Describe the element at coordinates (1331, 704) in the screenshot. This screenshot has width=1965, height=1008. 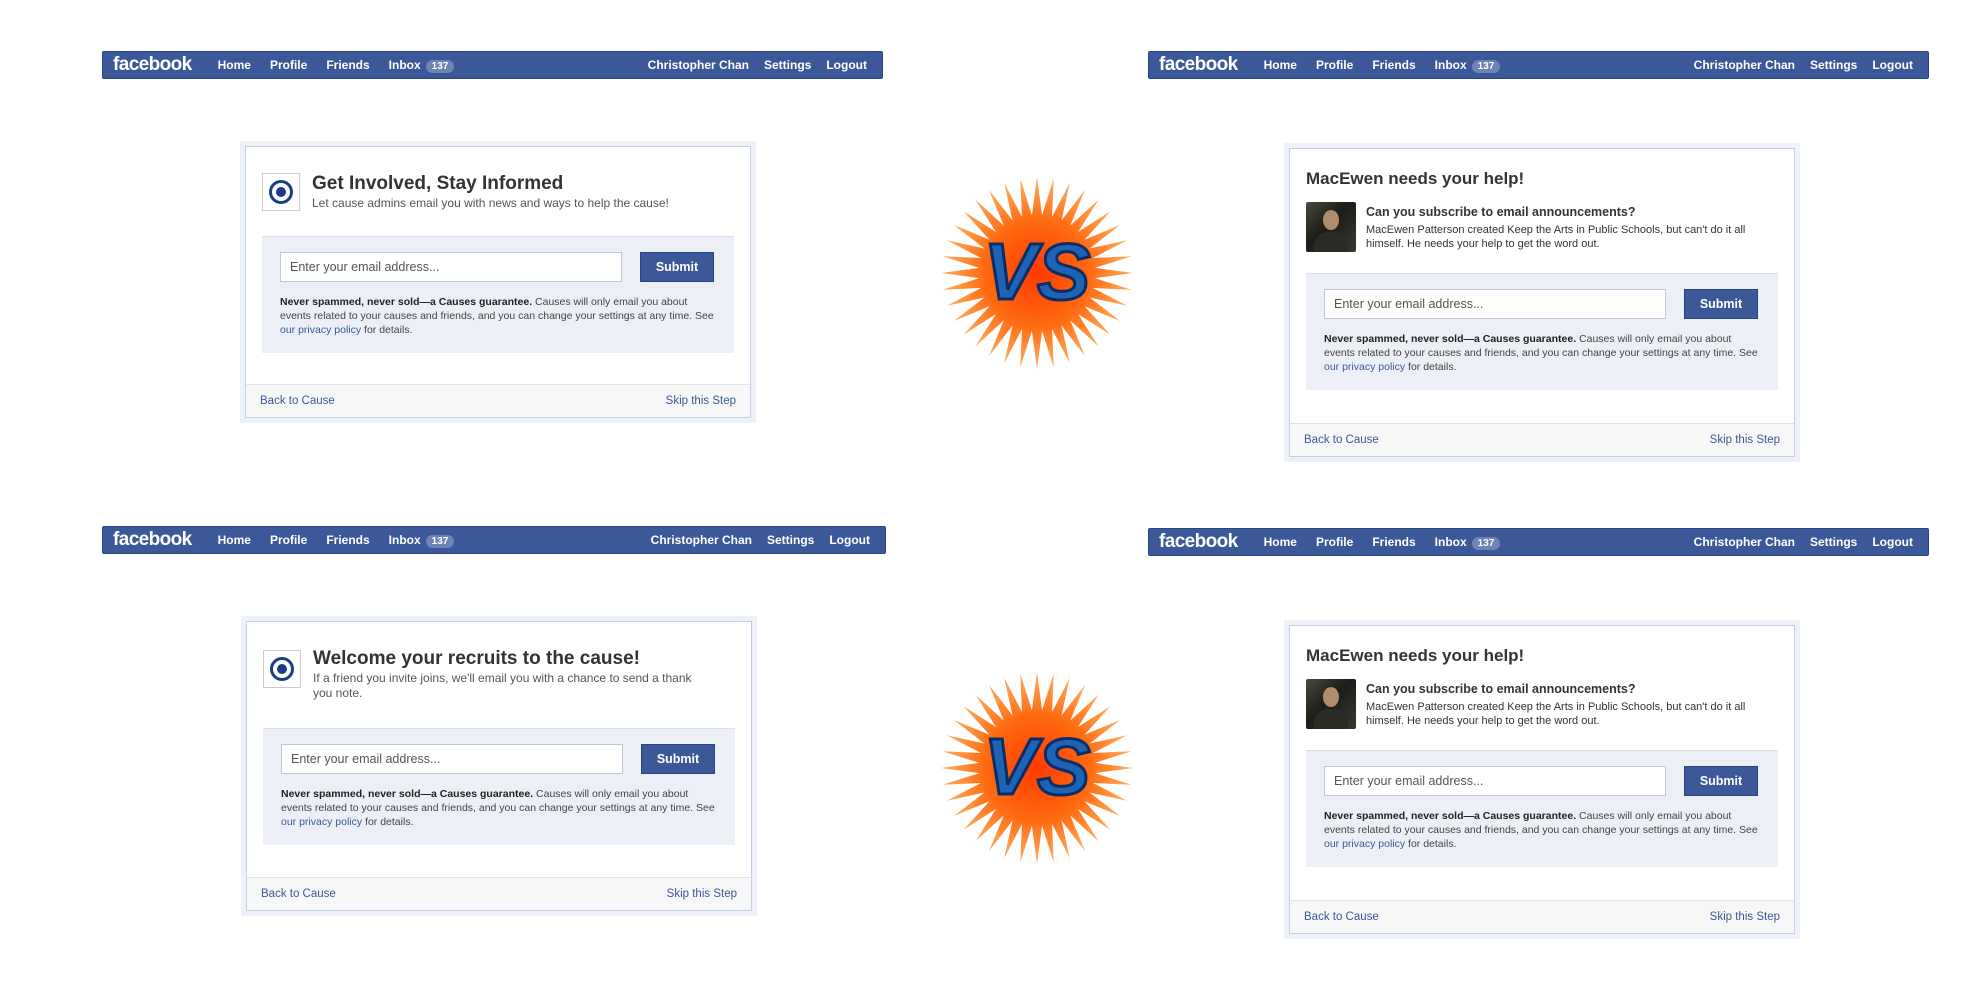
I see `admin-profile-photo` at that location.